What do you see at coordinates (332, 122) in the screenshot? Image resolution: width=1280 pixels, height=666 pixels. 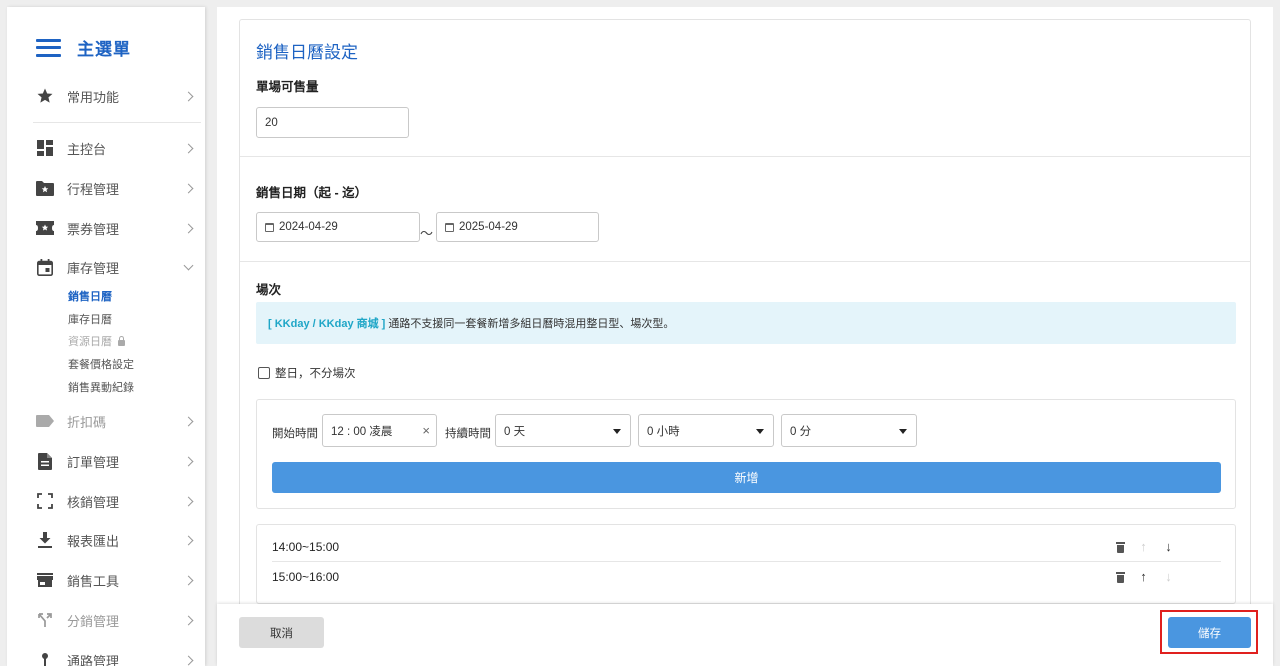 I see `quantity-input: 20` at bounding box center [332, 122].